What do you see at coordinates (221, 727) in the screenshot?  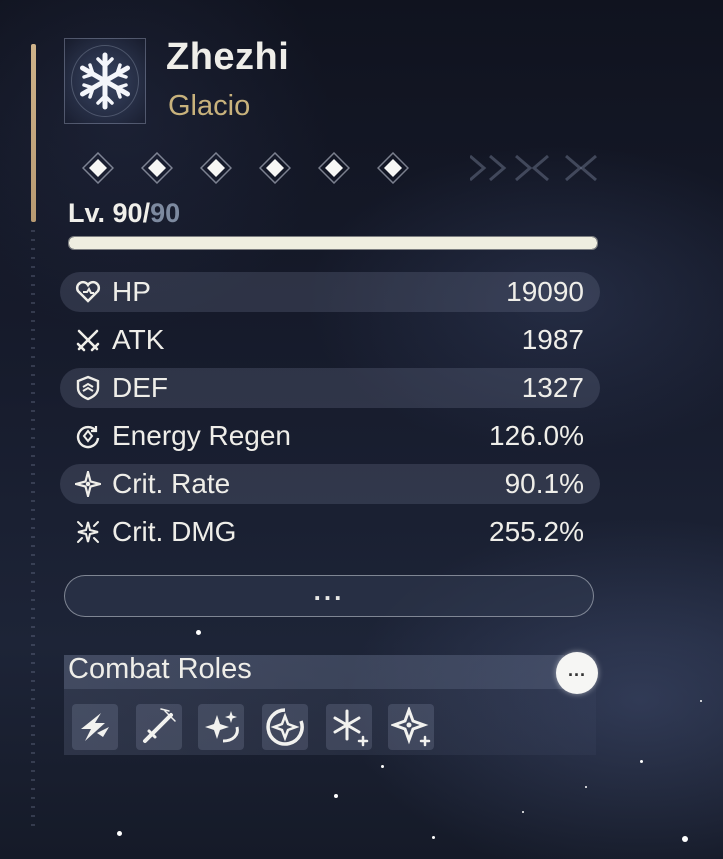 I see `sparkle-swirl-icon` at bounding box center [221, 727].